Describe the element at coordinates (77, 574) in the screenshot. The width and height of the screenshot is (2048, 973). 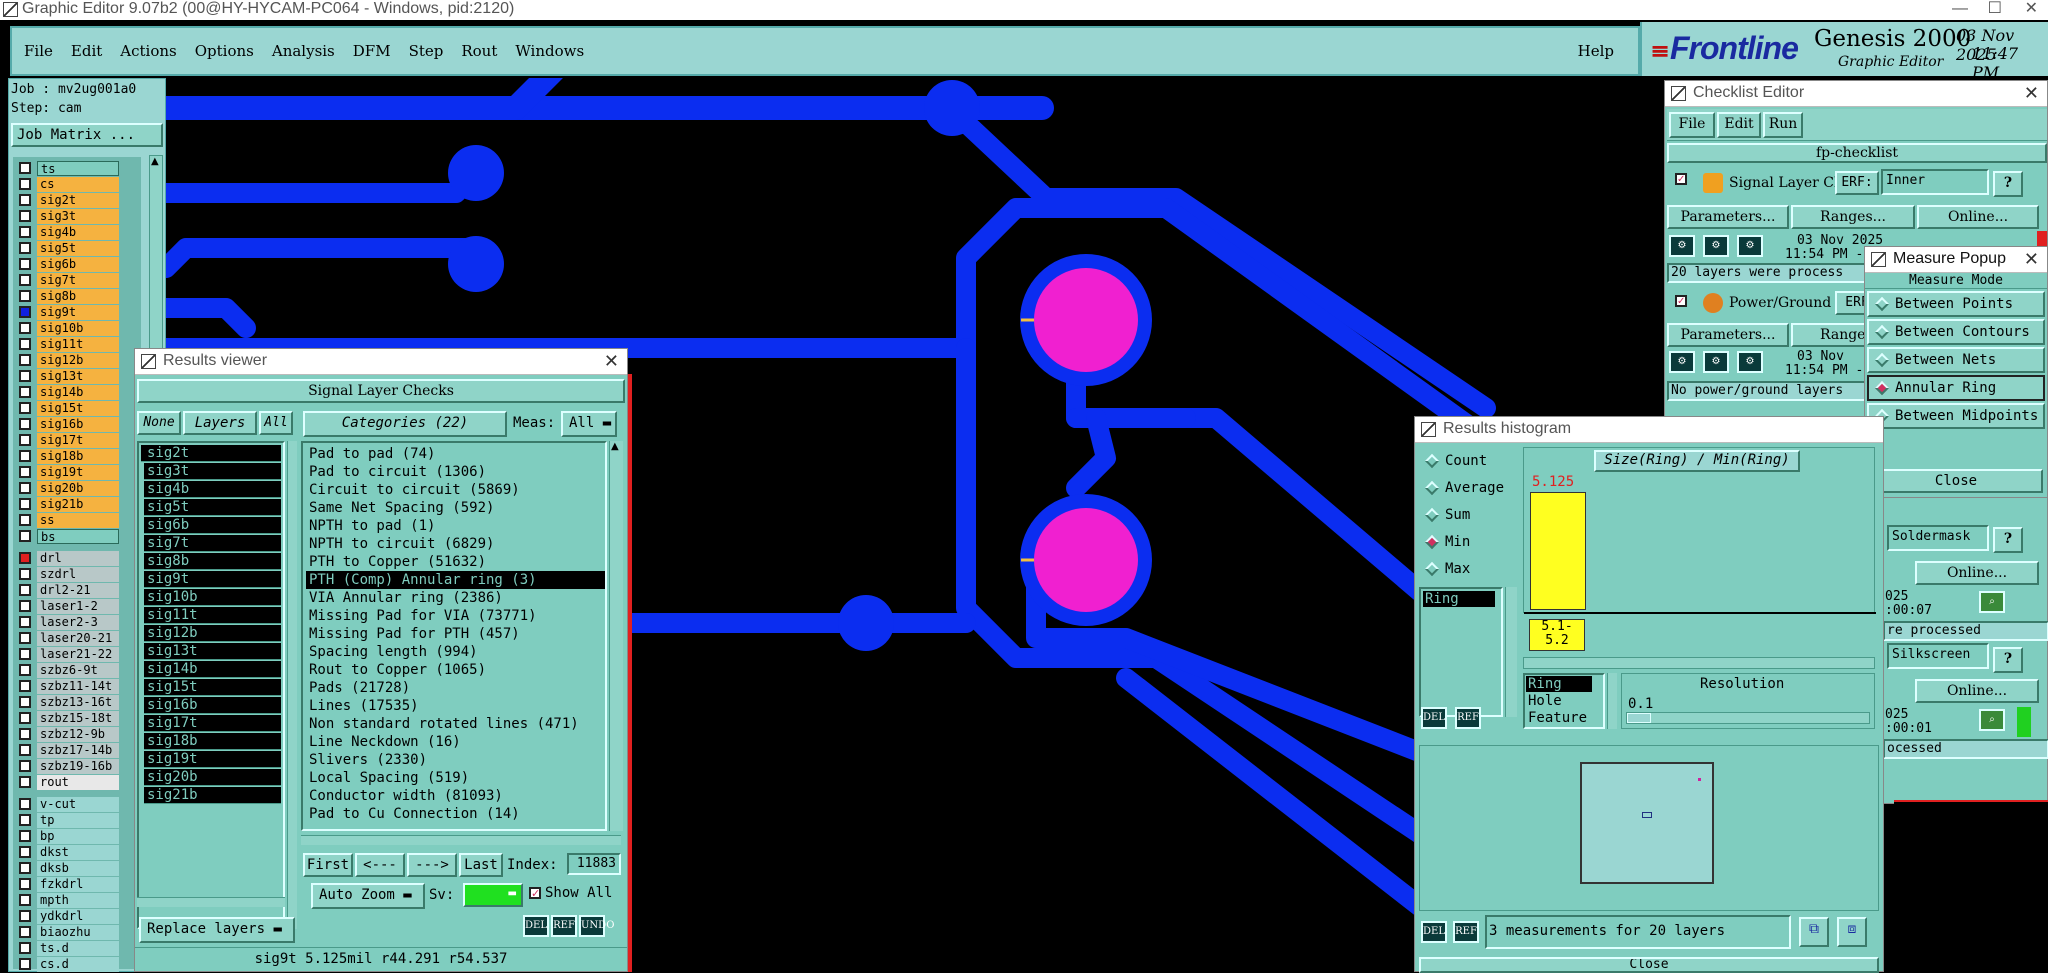
I see `layer-row: szdrl` at that location.